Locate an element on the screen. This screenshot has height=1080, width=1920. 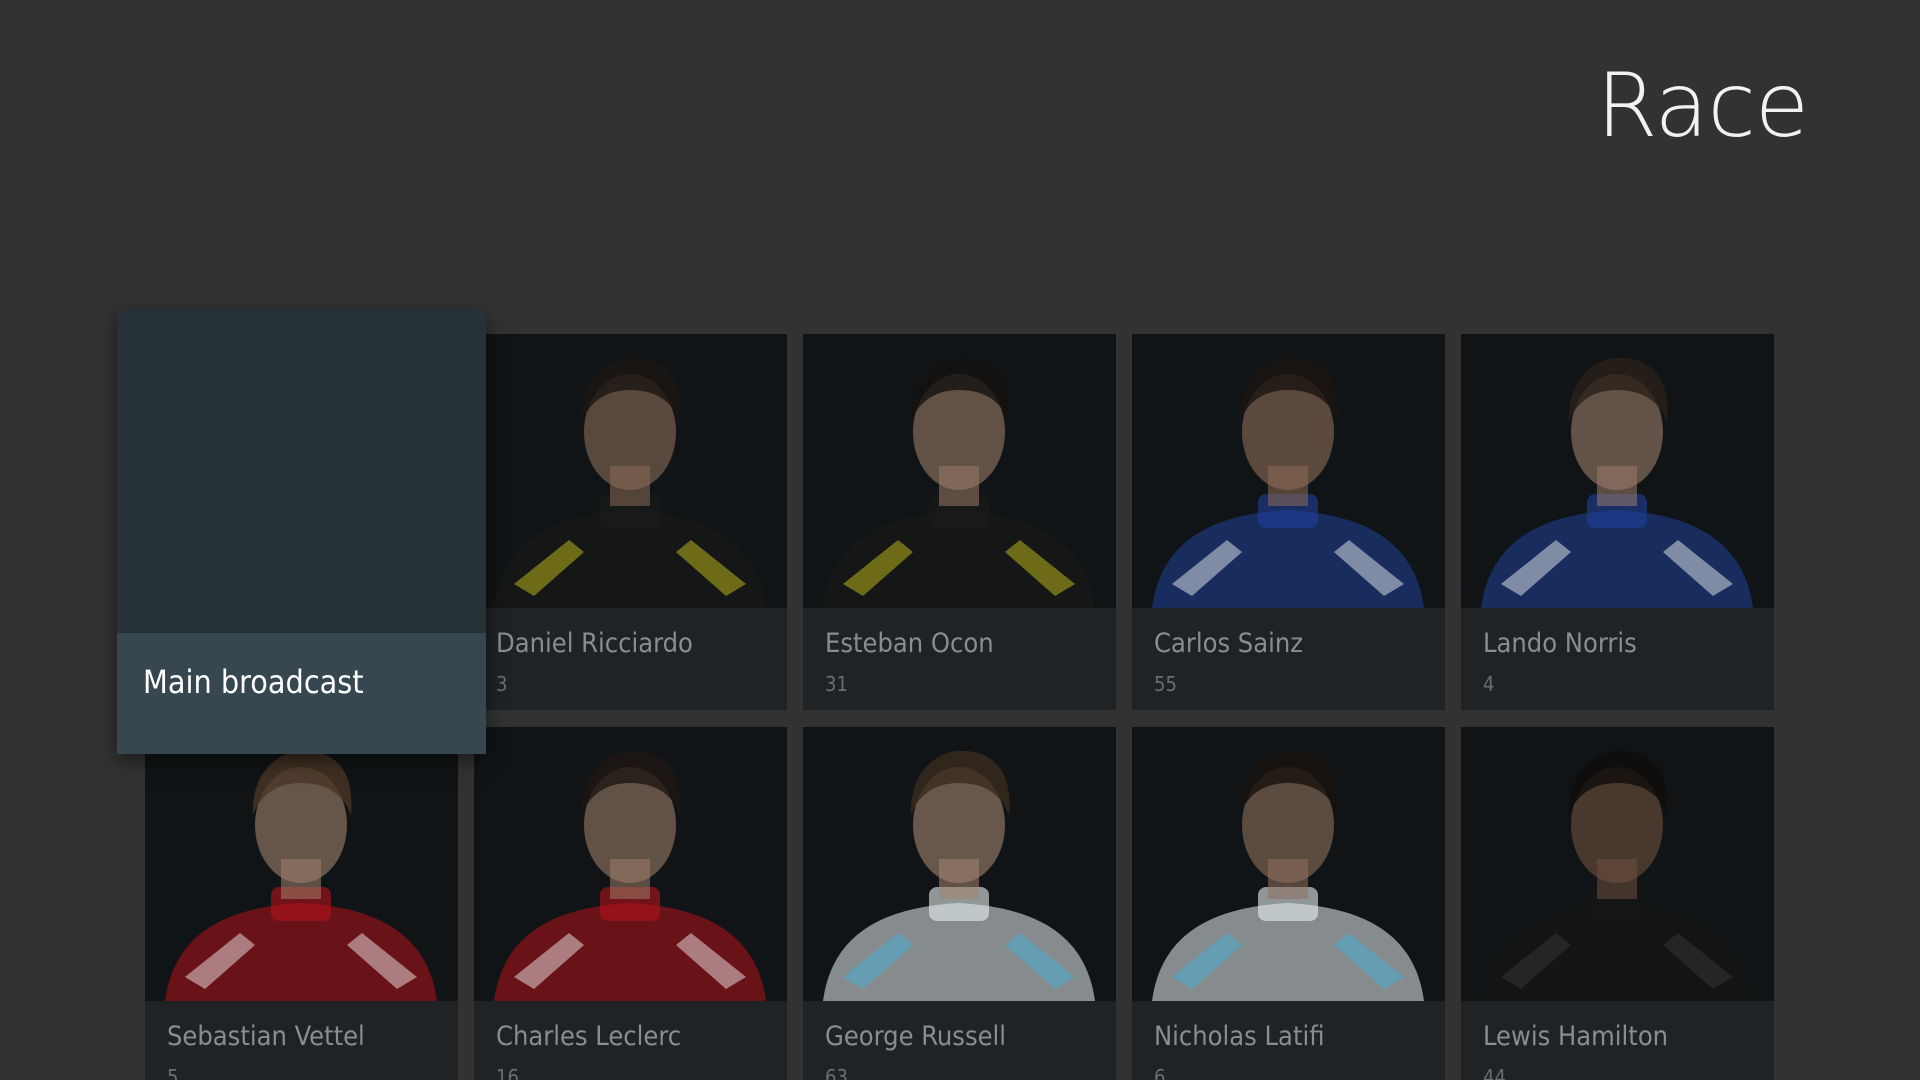
driver-number: 31 is located at coordinates (836, 684).